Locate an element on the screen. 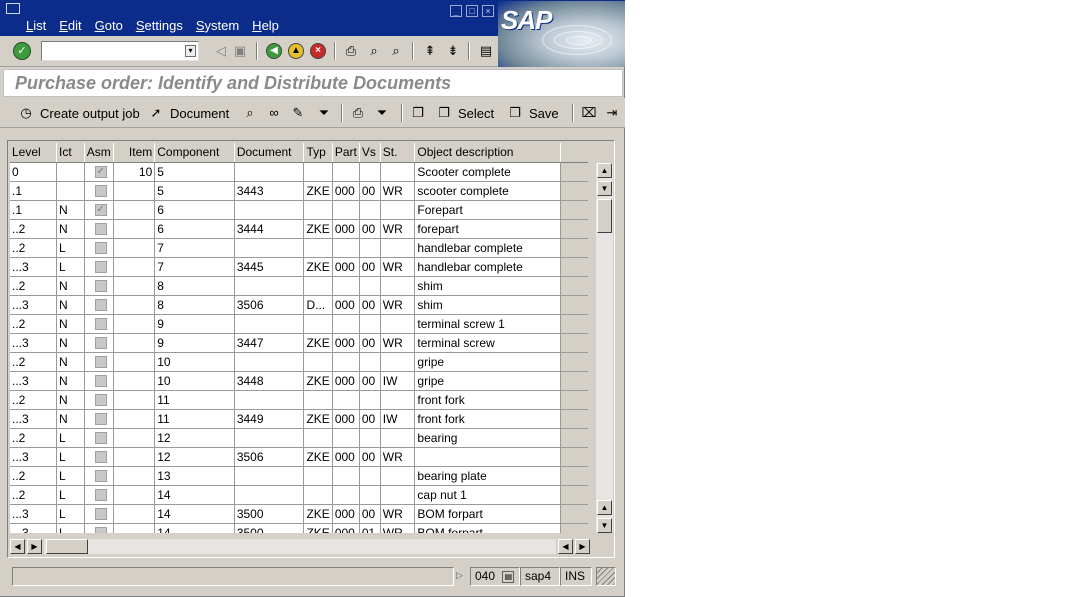 The width and height of the screenshot is (1065, 597). scroll-page-down-icon: ▼ is located at coordinates (604, 188).